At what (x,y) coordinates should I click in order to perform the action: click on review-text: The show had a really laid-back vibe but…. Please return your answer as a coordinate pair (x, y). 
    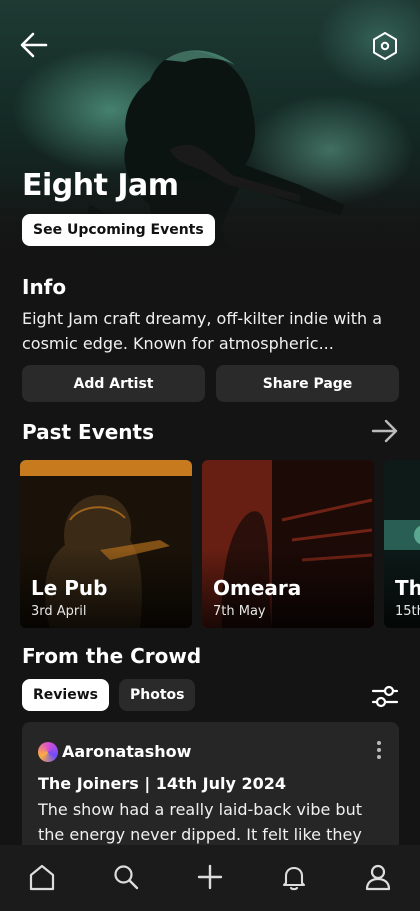
    Looking at the image, I should click on (200, 822).